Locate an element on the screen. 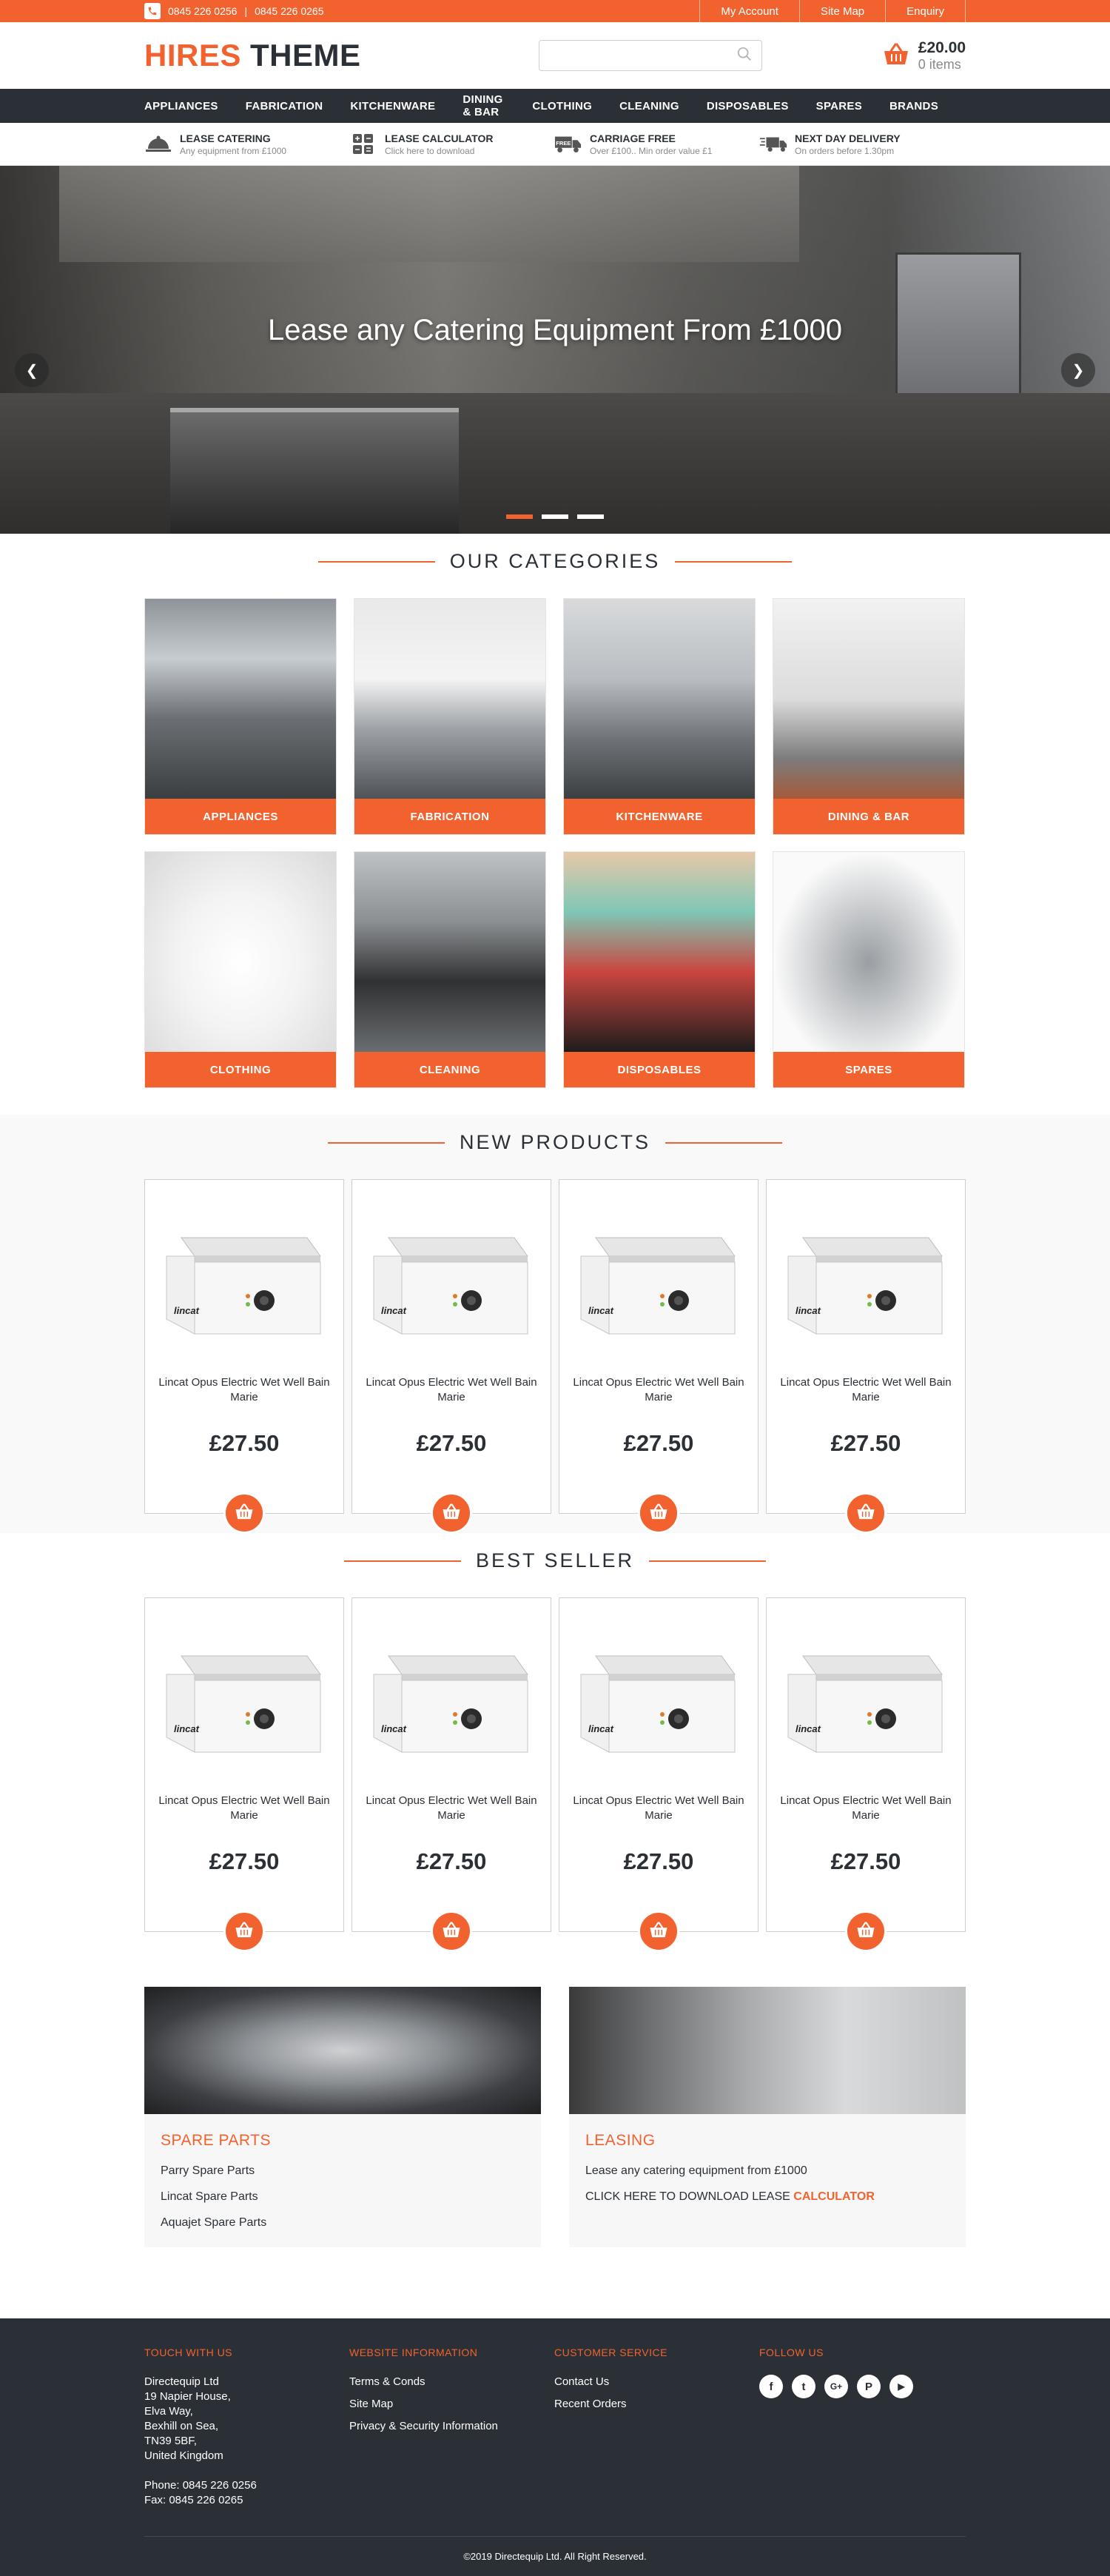  leasing-calculator-line: CLICK HERE TO DOWNLOAD LEASE CALCULATOR is located at coordinates (767, 2197).